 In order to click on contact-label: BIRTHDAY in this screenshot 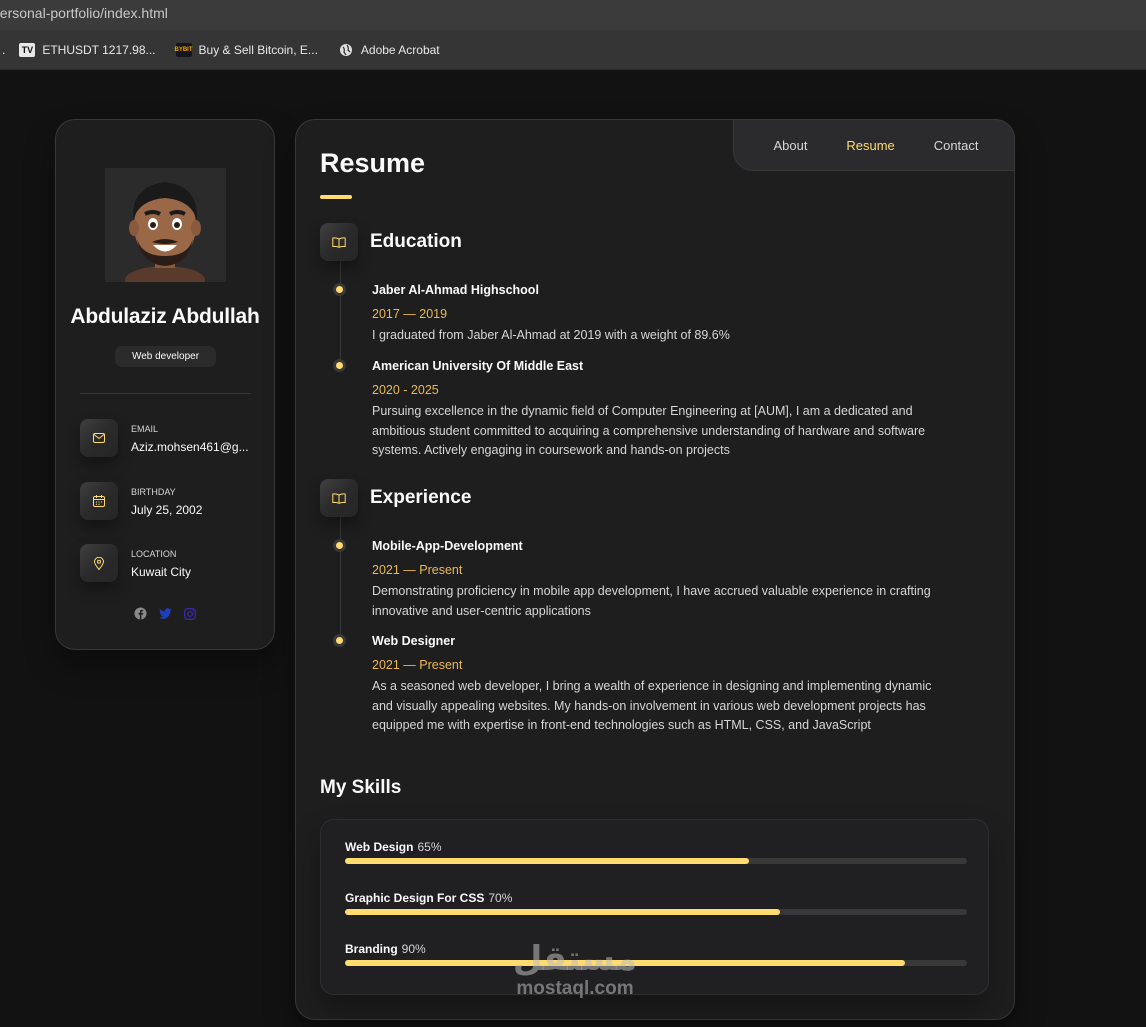, I will do `click(153, 492)`.